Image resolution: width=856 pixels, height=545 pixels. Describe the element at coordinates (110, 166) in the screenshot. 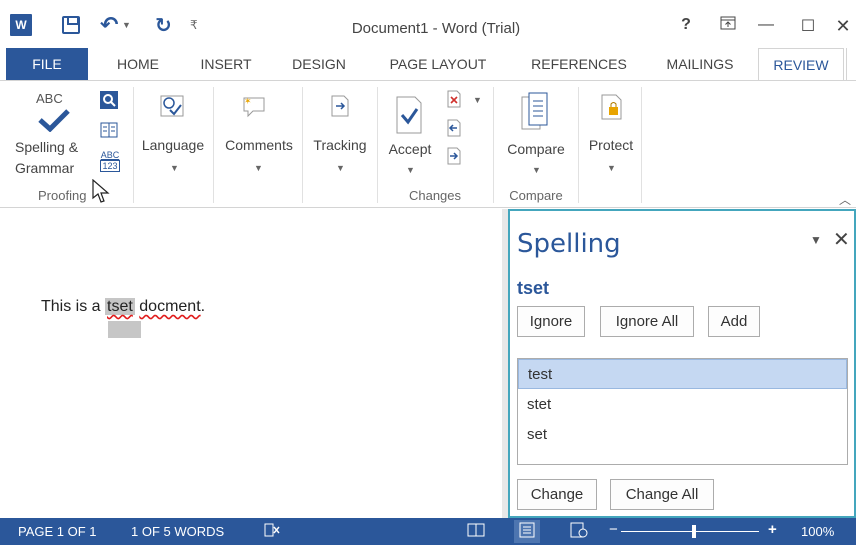

I see `word-count-123: 123` at that location.